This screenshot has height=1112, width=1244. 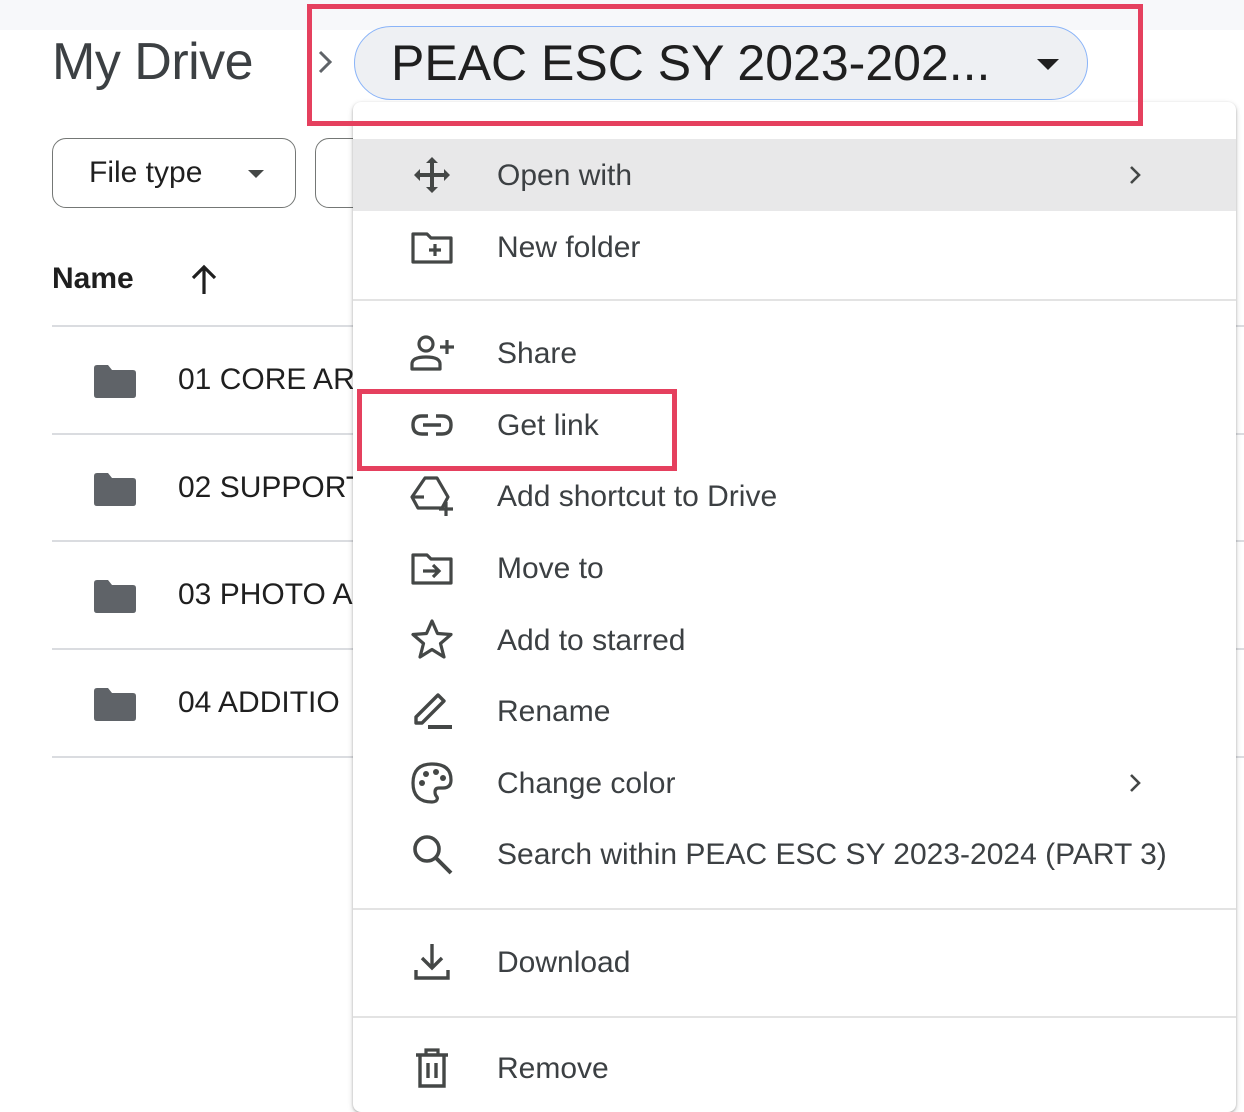 I want to click on menu-item-label: Get link, so click(x=548, y=425).